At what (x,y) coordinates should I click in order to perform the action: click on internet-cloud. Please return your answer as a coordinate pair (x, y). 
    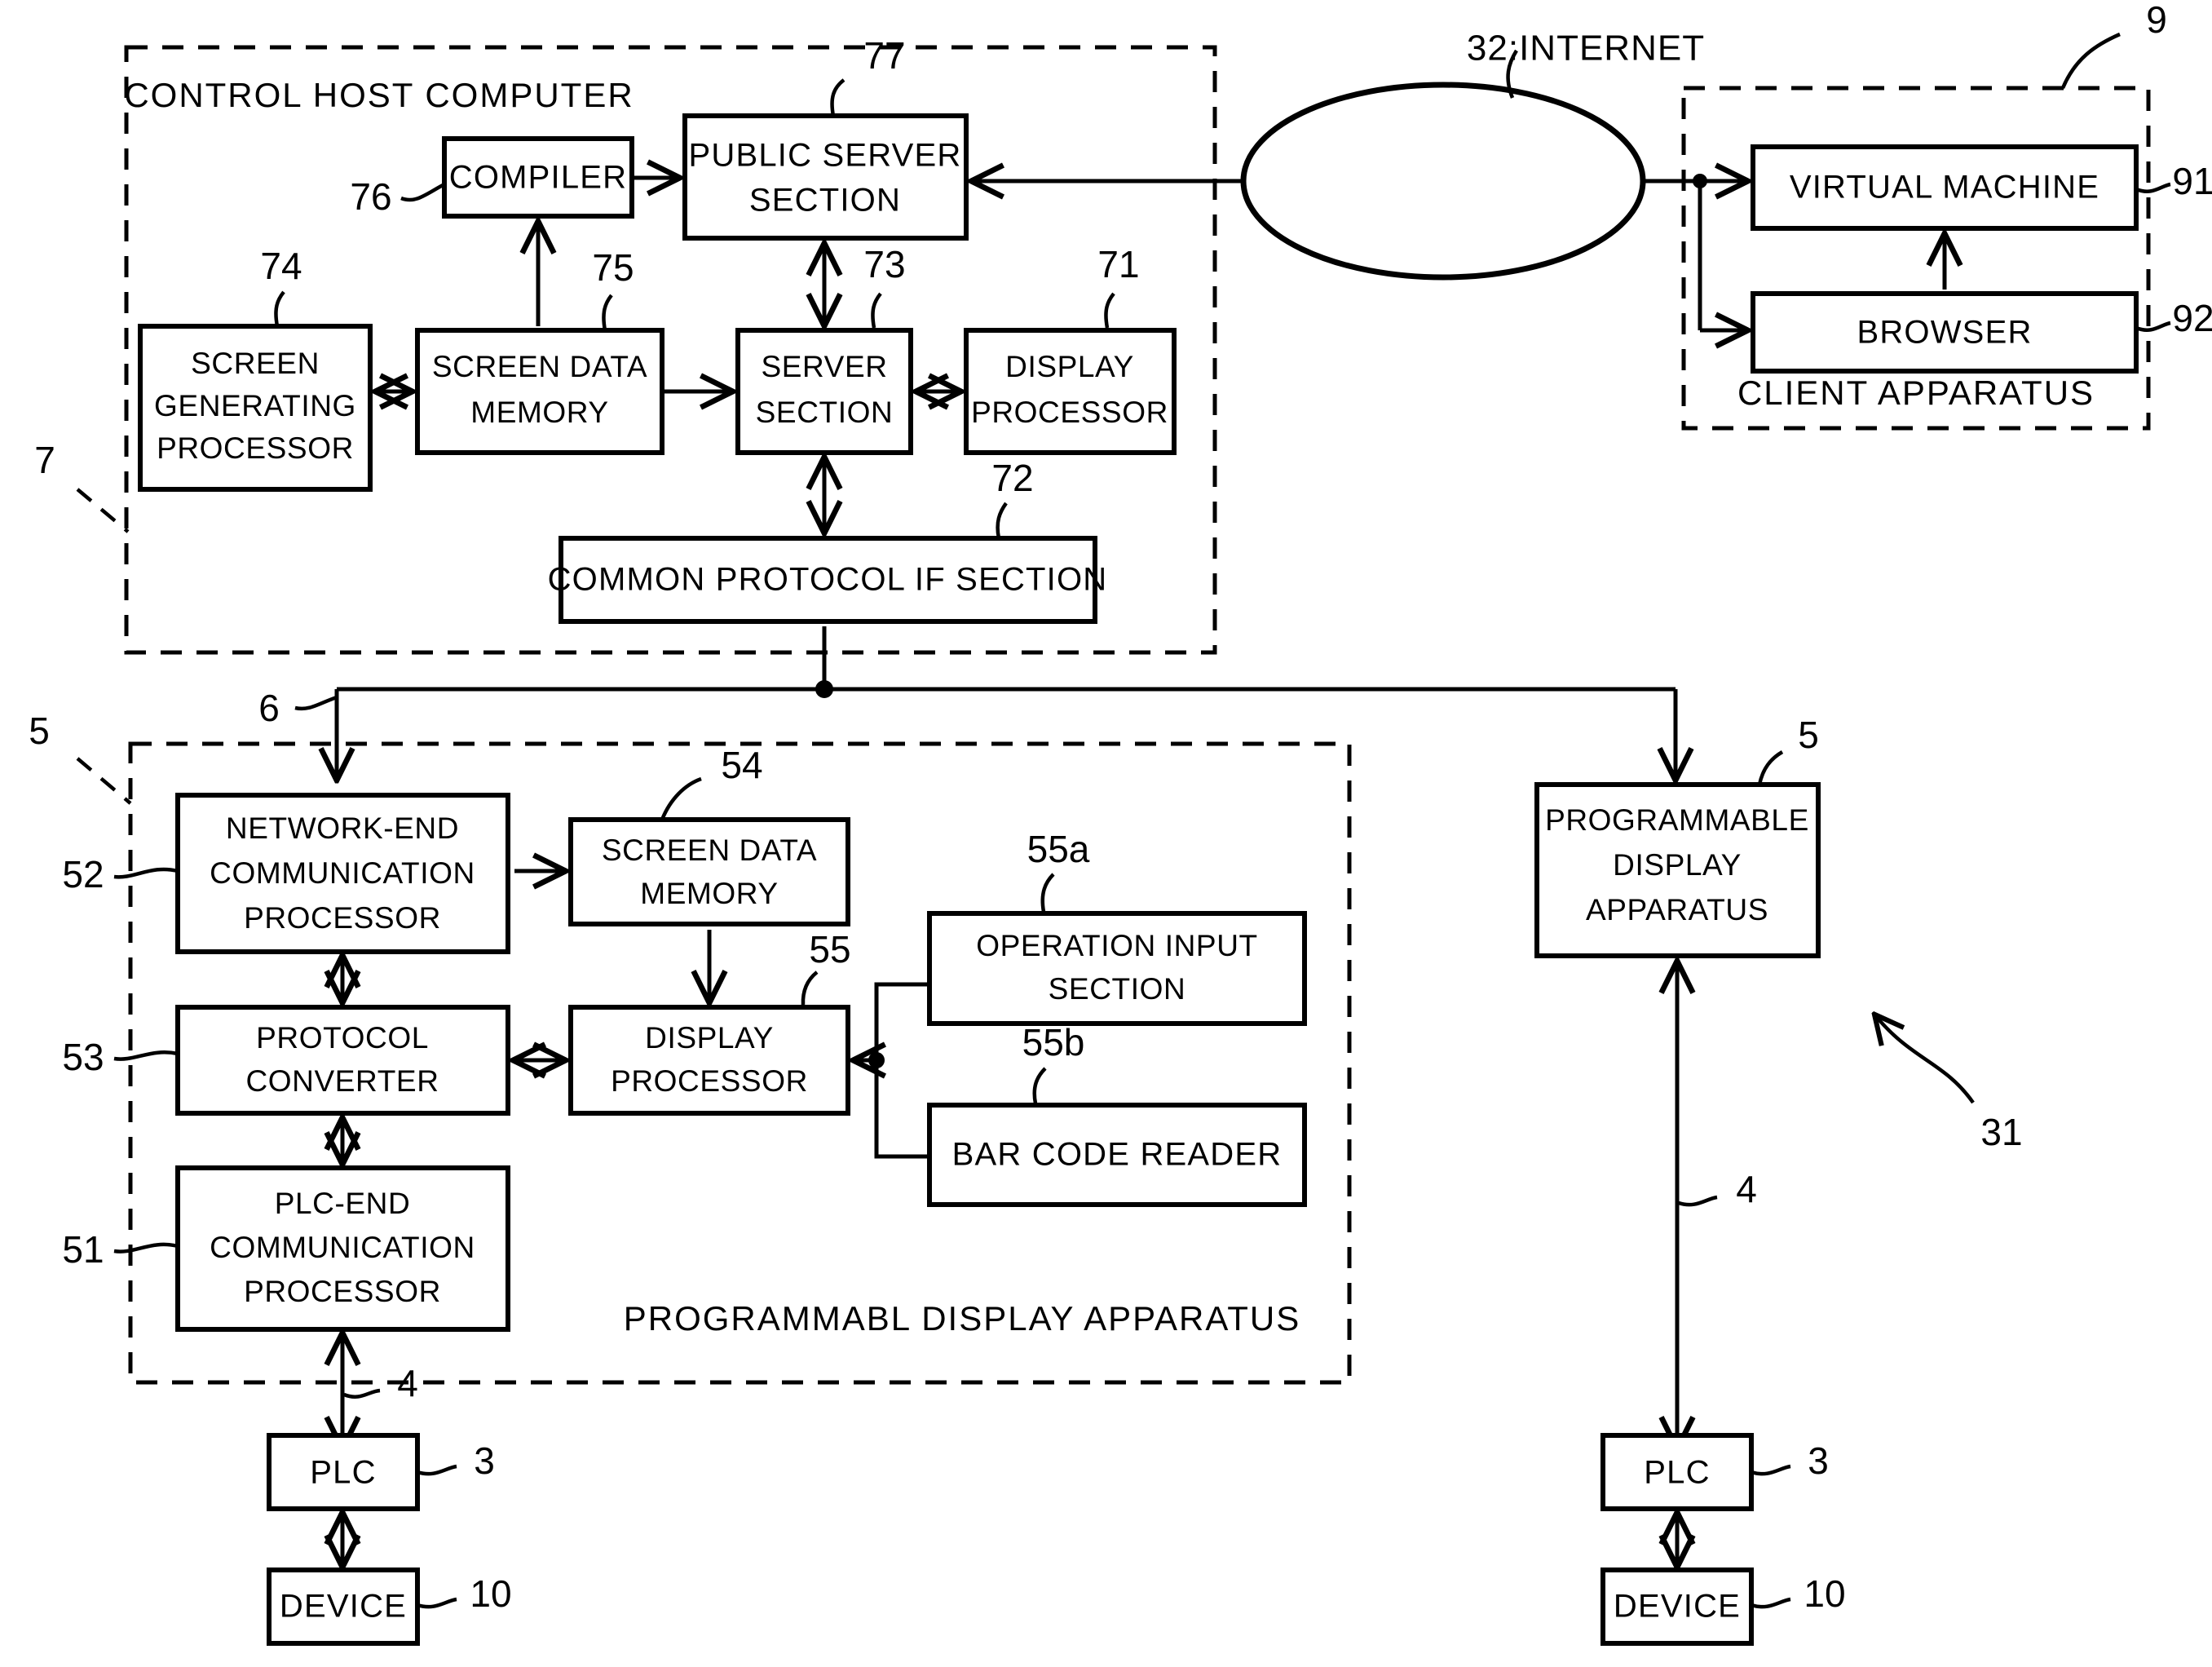
    Looking at the image, I should click on (1443, 165).